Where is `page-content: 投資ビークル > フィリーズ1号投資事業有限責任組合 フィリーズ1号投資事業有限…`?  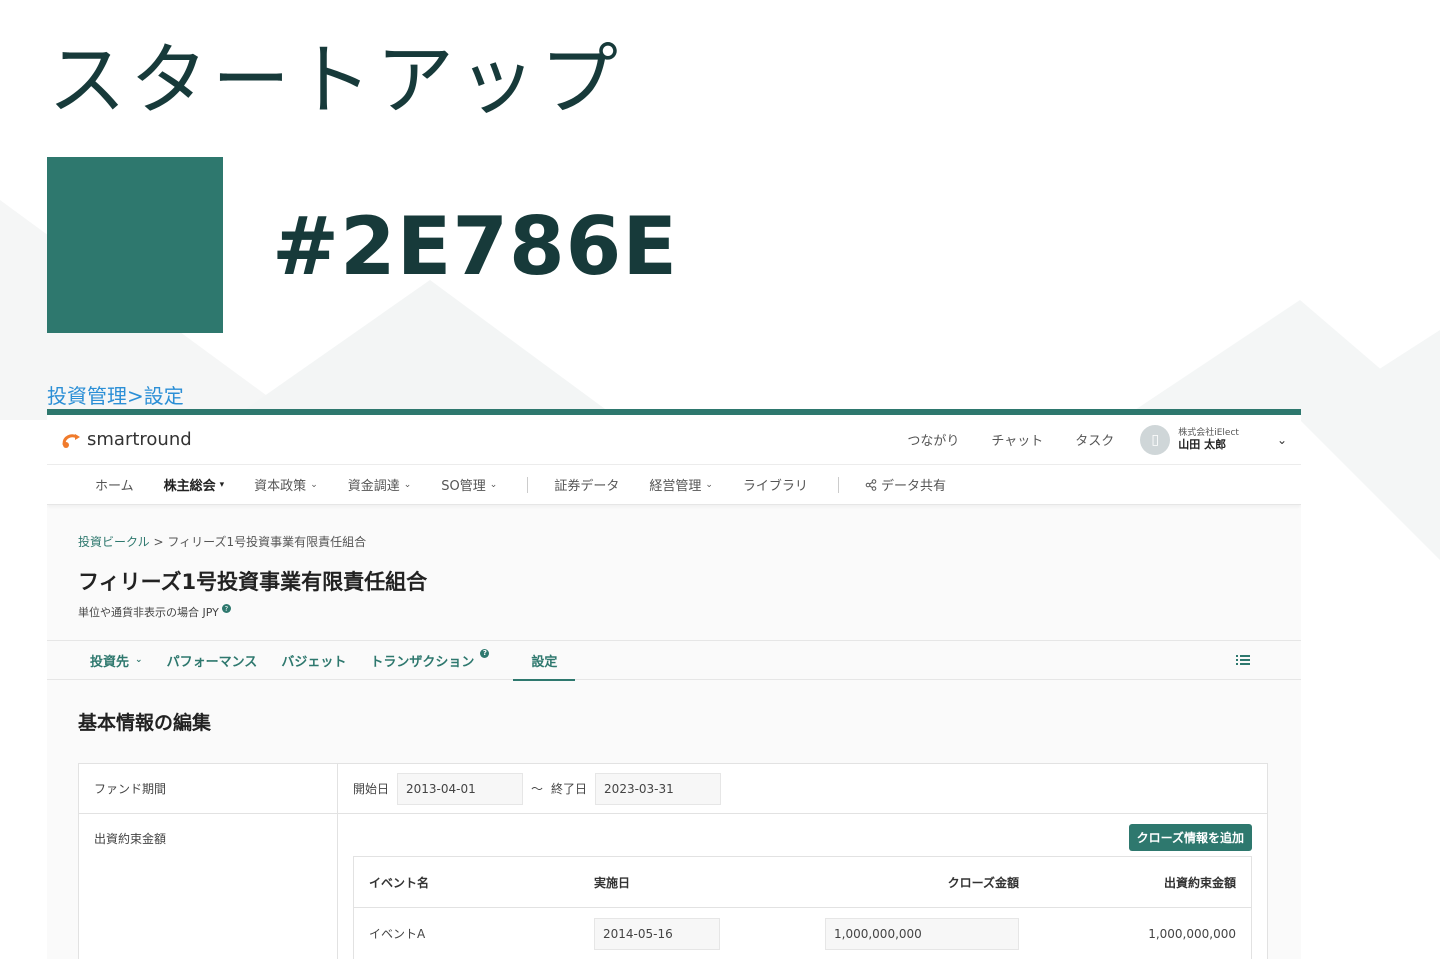
page-content: 投資ビークル > フィリーズ1号投資事業有限責任組合 フィリーズ1号投資事業有限… is located at coordinates (674, 576).